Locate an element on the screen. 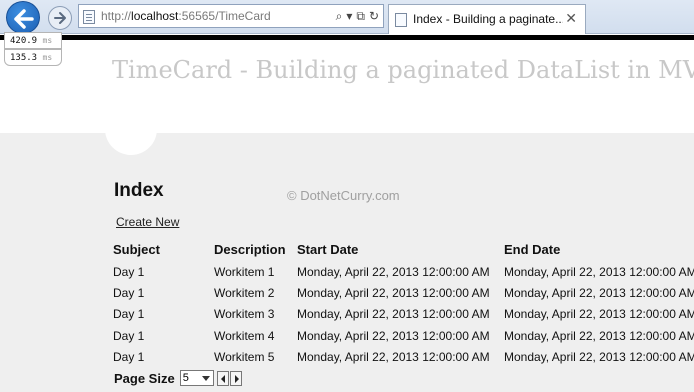 This screenshot has width=694, height=392. column-header-subject: Subject is located at coordinates (136, 249).